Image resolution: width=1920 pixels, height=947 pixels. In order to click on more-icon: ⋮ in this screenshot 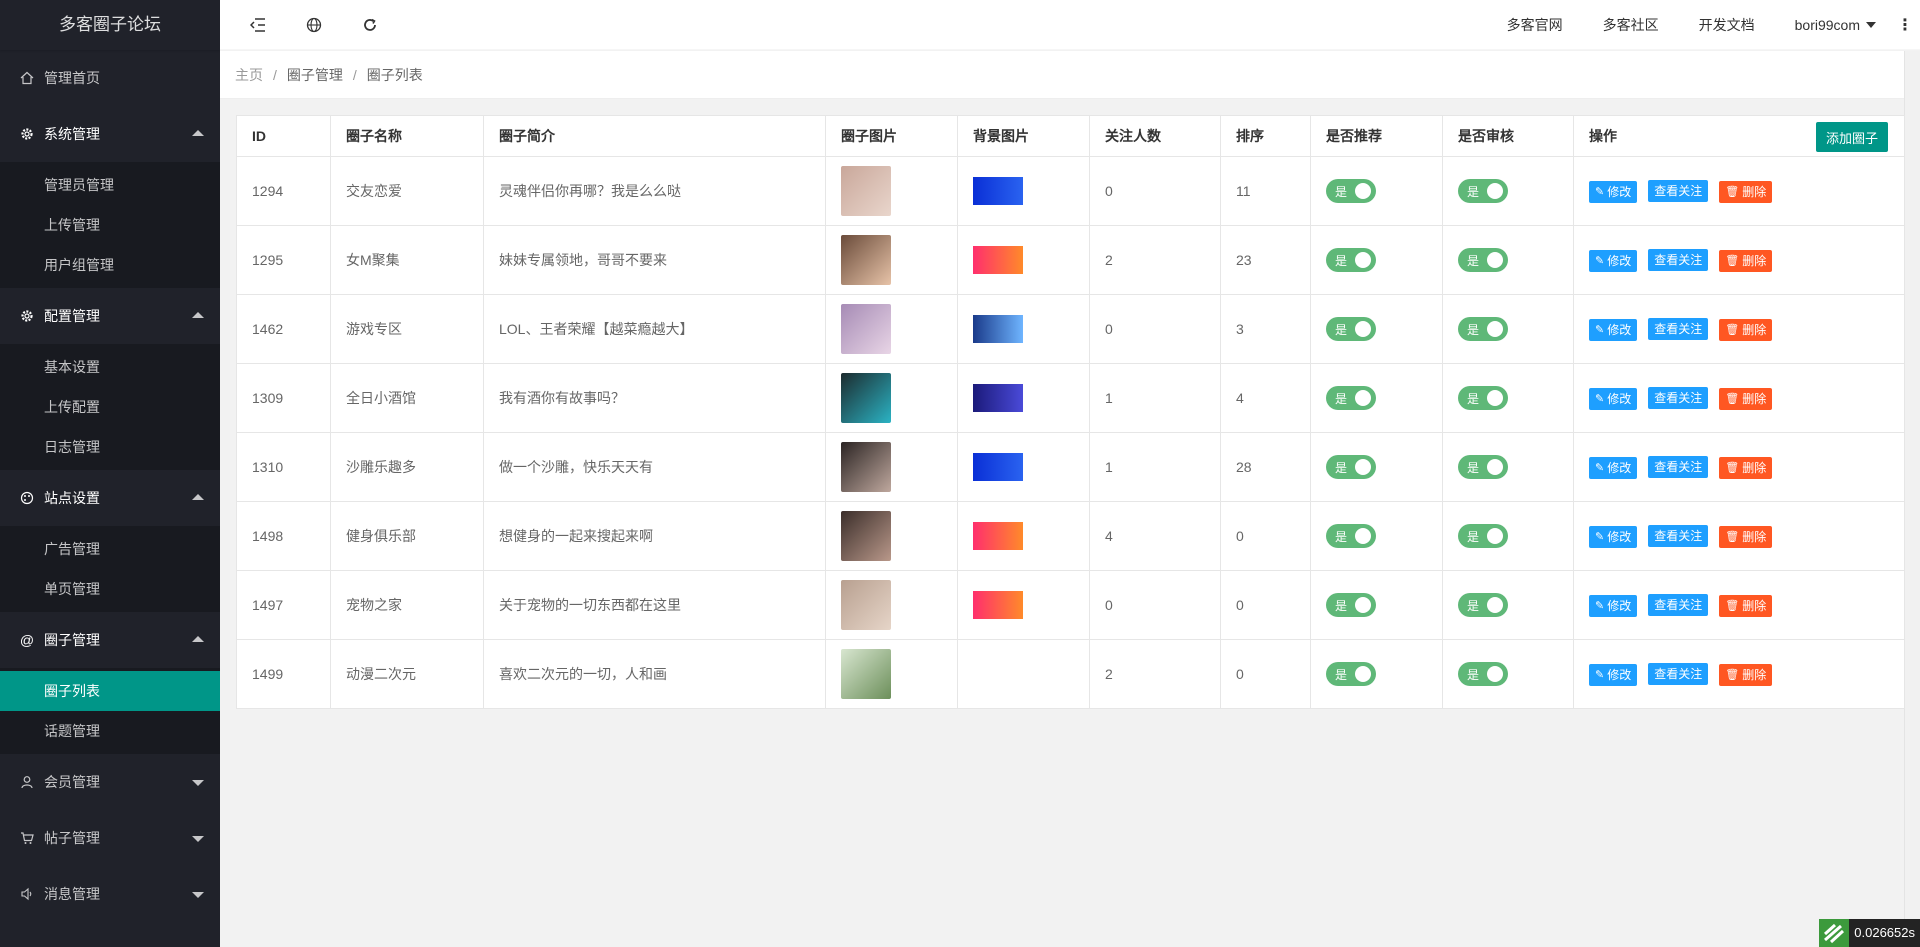, I will do `click(1905, 25)`.